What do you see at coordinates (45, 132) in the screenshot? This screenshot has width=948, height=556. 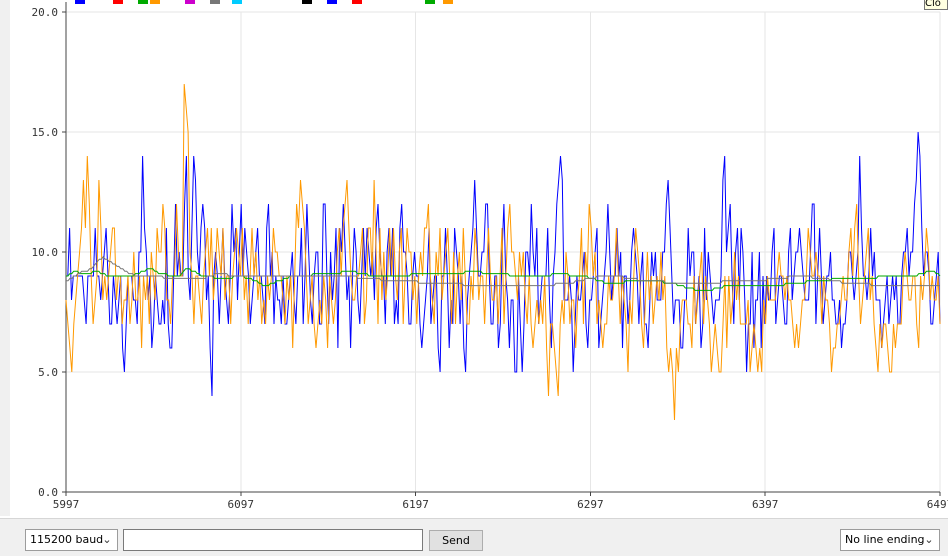 I see `y-tick-label: 15.0` at bounding box center [45, 132].